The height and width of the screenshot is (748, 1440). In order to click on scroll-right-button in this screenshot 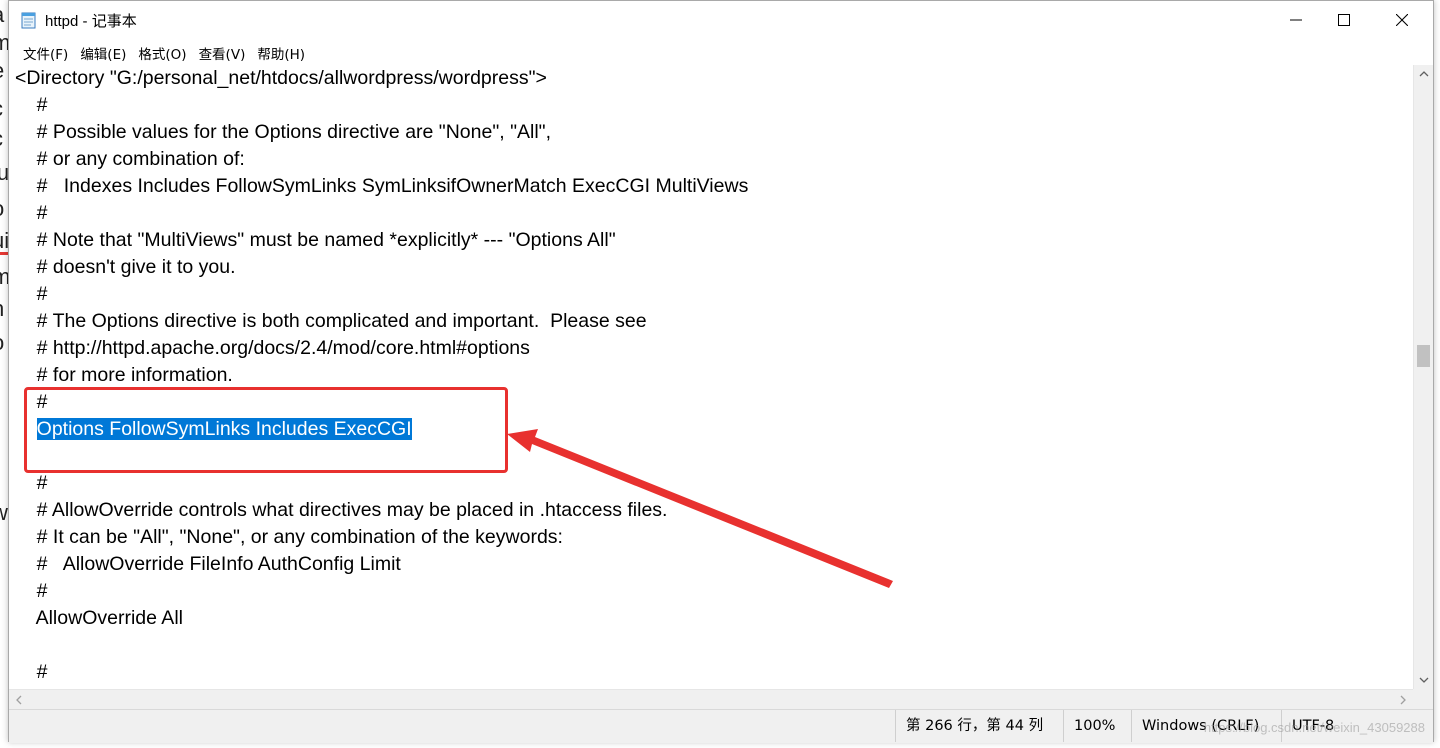, I will do `click(1403, 700)`.